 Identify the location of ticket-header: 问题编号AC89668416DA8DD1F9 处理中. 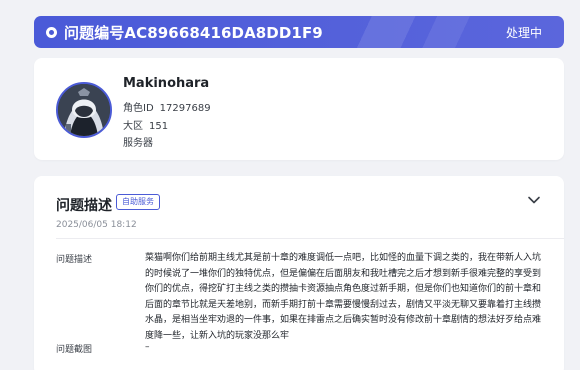
(299, 32).